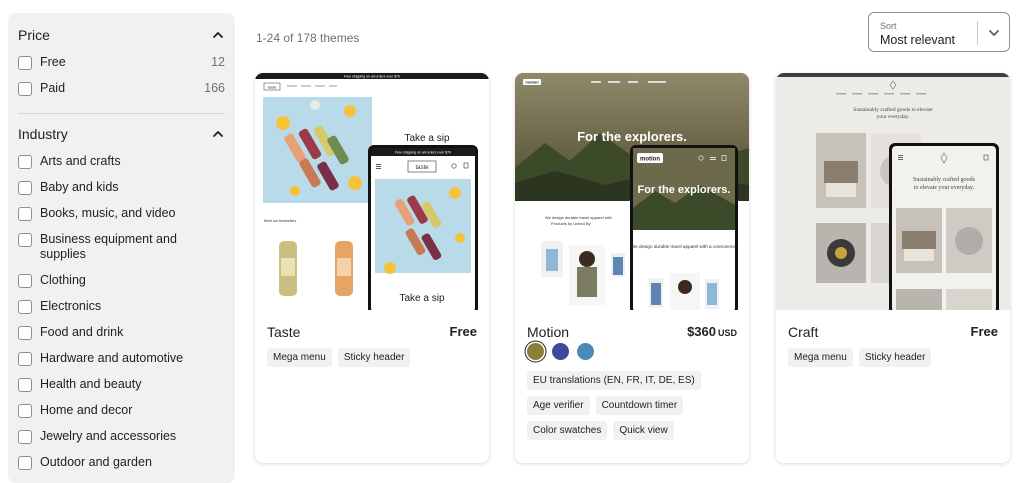 The width and height of the screenshot is (1024, 483). Describe the element at coordinates (977, 33) in the screenshot. I see `sort-divider` at that location.